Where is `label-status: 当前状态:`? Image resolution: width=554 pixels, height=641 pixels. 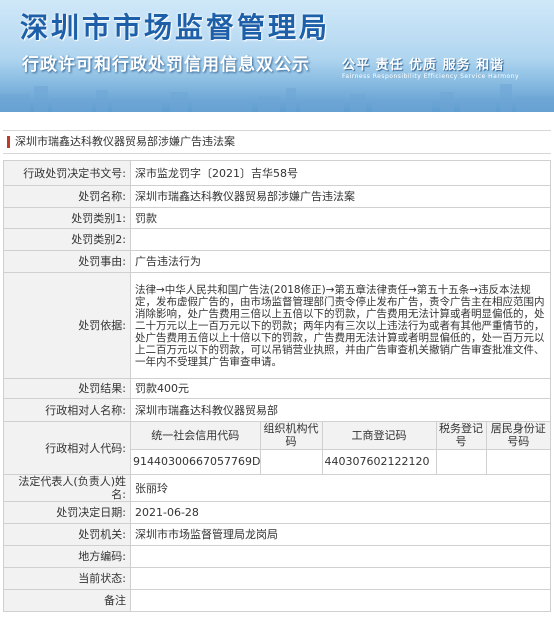 label-status: 当前状态: is located at coordinates (67, 578).